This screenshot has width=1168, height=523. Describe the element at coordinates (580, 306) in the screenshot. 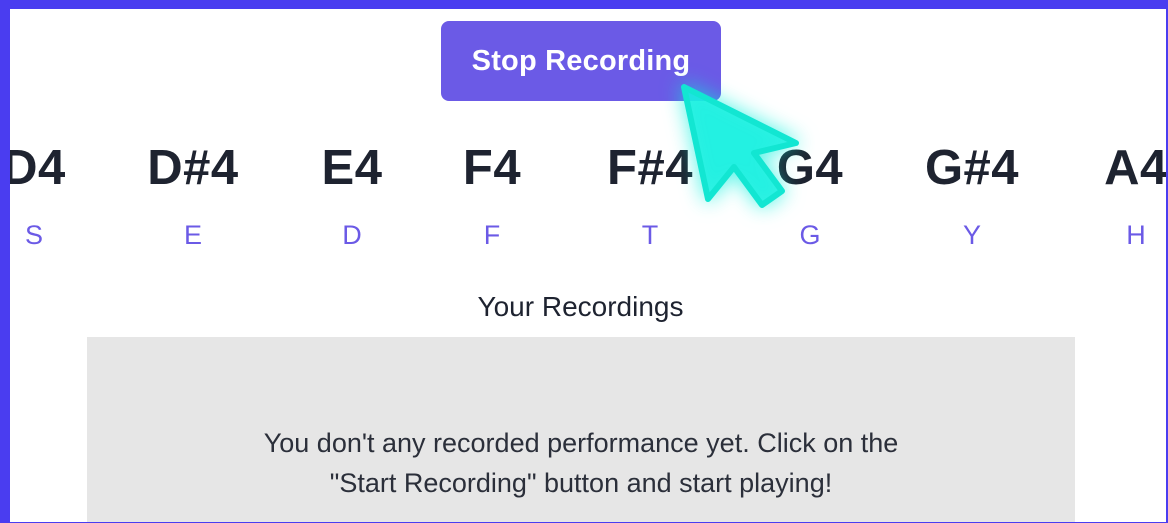

I see `recordings-heading: Your Recordings` at that location.